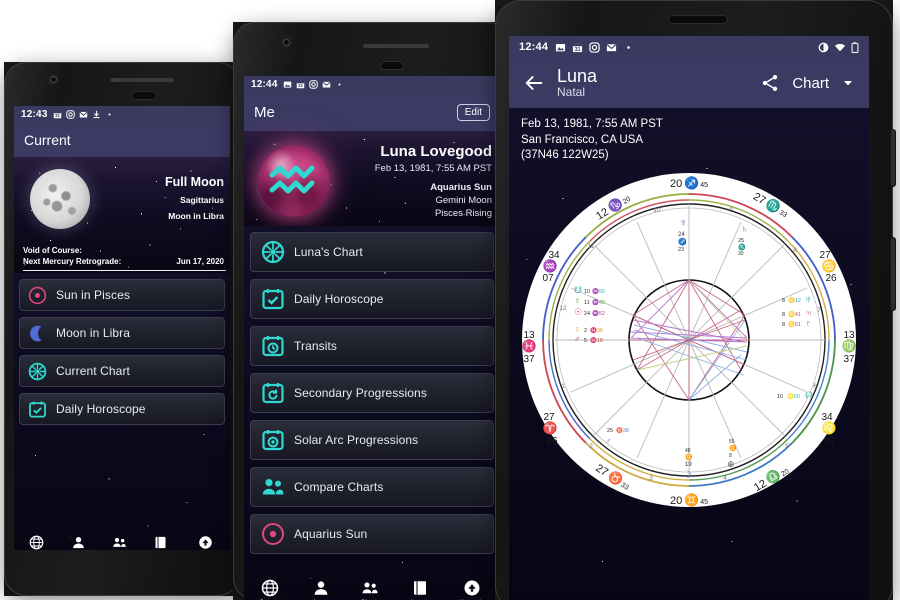 The height and width of the screenshot is (600, 900). What do you see at coordinates (93, 295) in the screenshot?
I see `list-item-label: Sun in Pisces` at bounding box center [93, 295].